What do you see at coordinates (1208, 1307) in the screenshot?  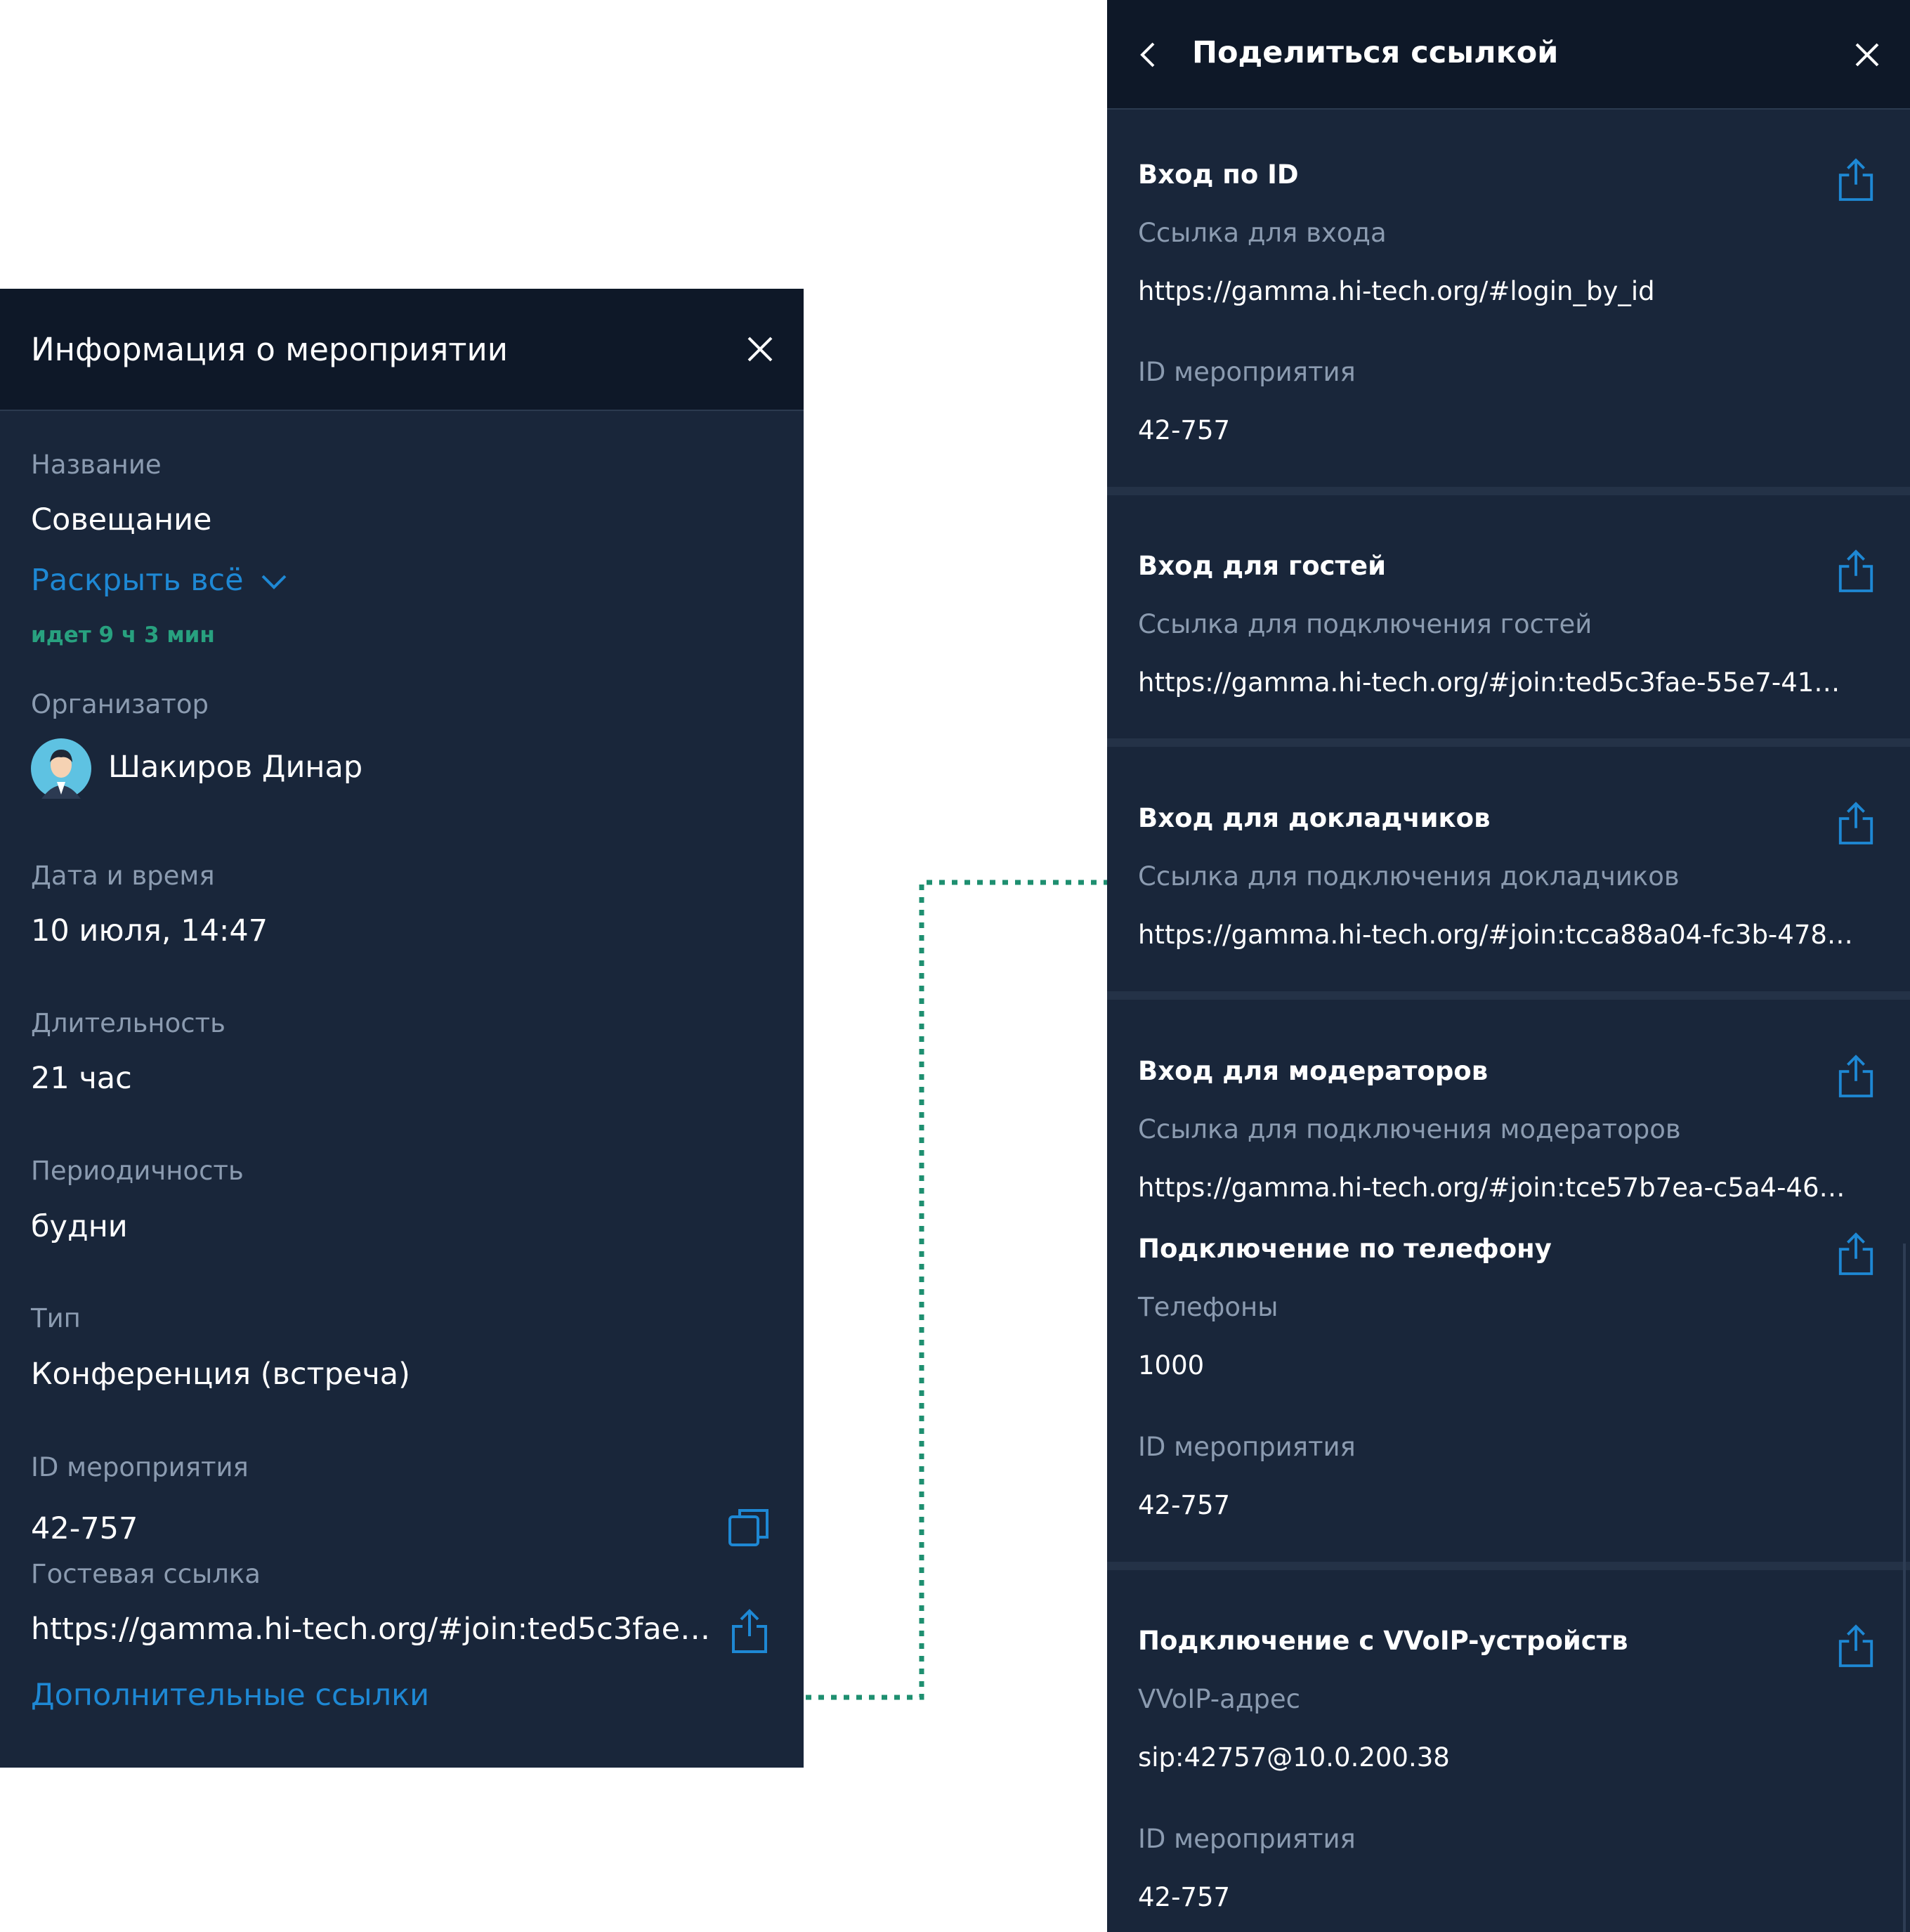 I see `section-label: Телефоны` at bounding box center [1208, 1307].